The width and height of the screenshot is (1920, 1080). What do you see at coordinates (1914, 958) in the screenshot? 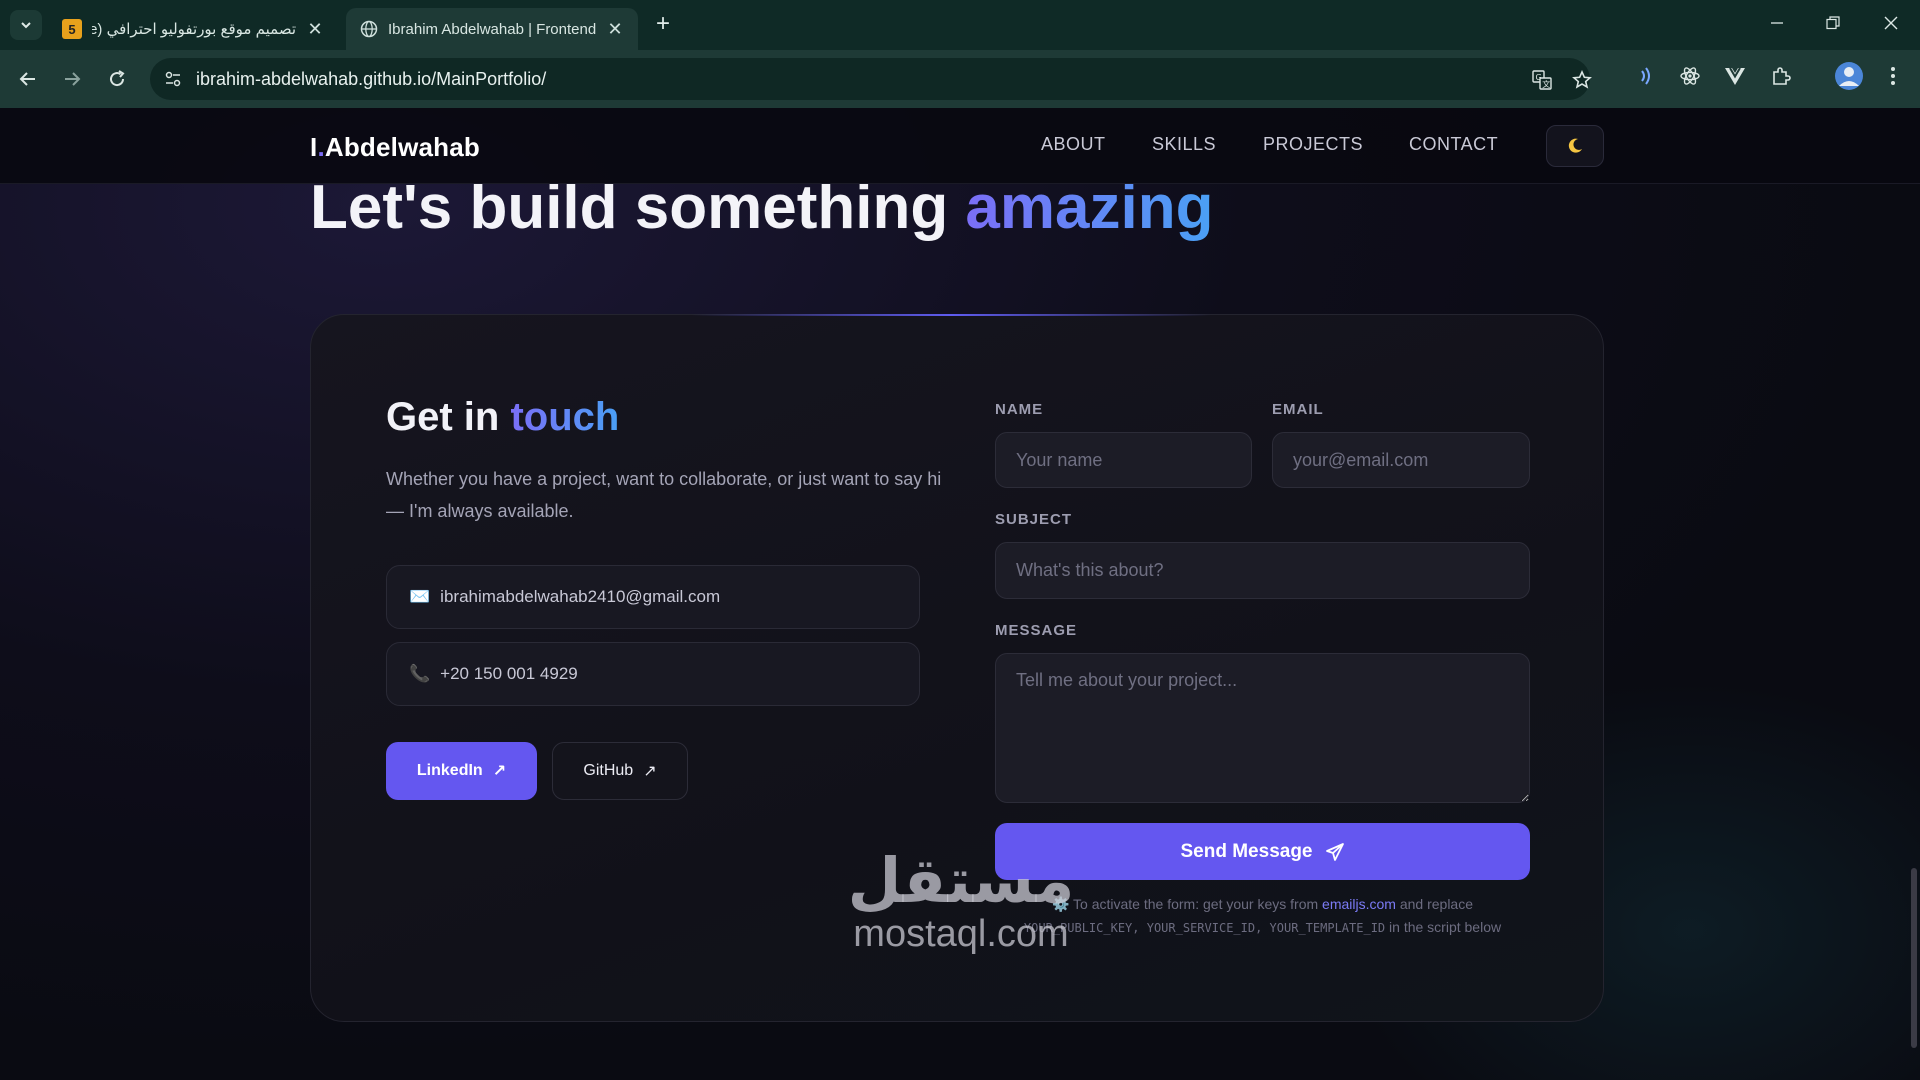
I see `scrollbar-thumb` at bounding box center [1914, 958].